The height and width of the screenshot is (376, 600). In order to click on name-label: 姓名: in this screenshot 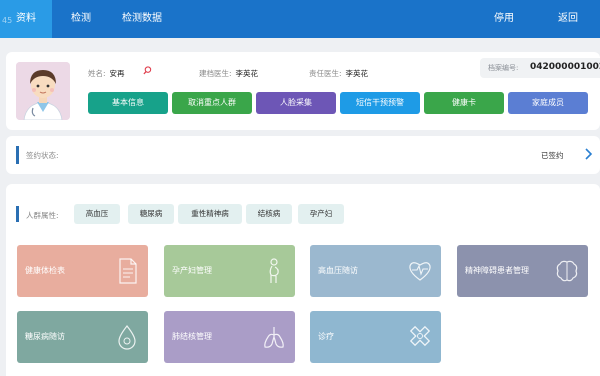, I will do `click(97, 73)`.